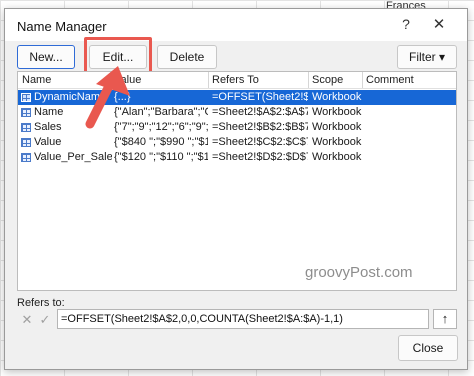 This screenshot has width=474, height=376. I want to click on column-header-scope: Scope, so click(327, 80).